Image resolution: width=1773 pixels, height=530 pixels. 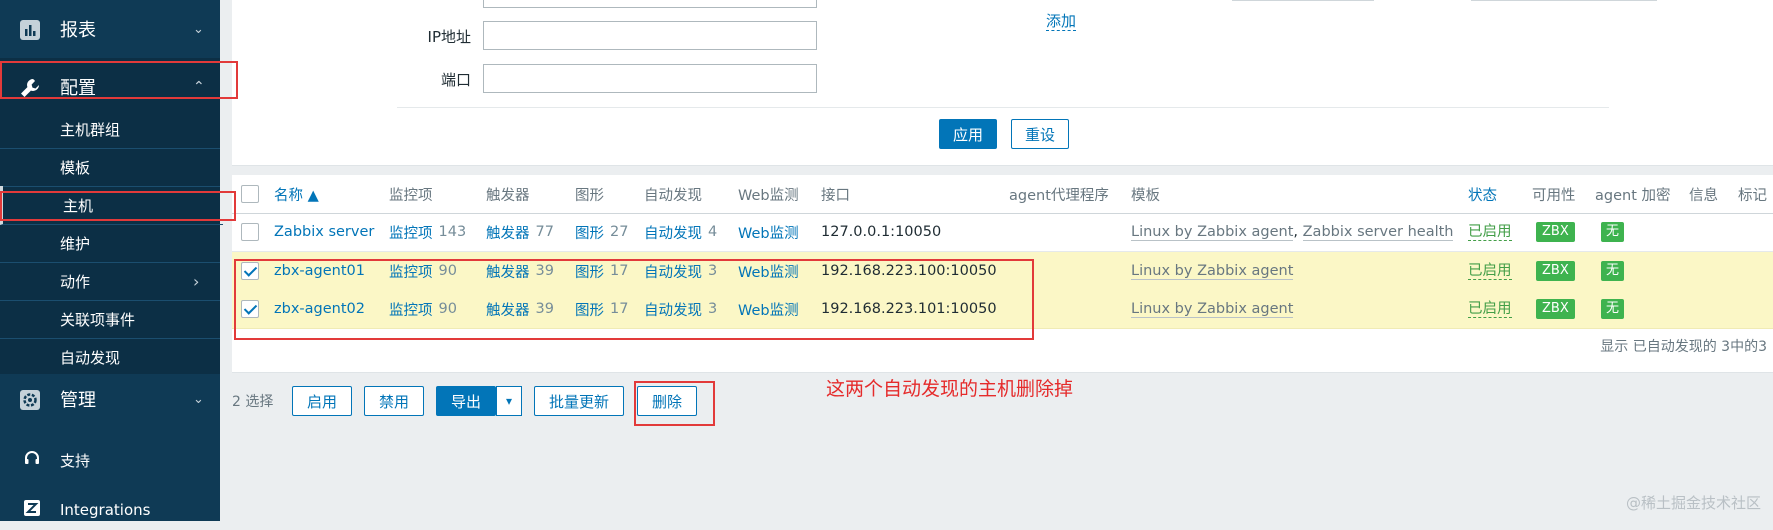 I want to click on annotation-box-hosts, so click(x=118, y=206).